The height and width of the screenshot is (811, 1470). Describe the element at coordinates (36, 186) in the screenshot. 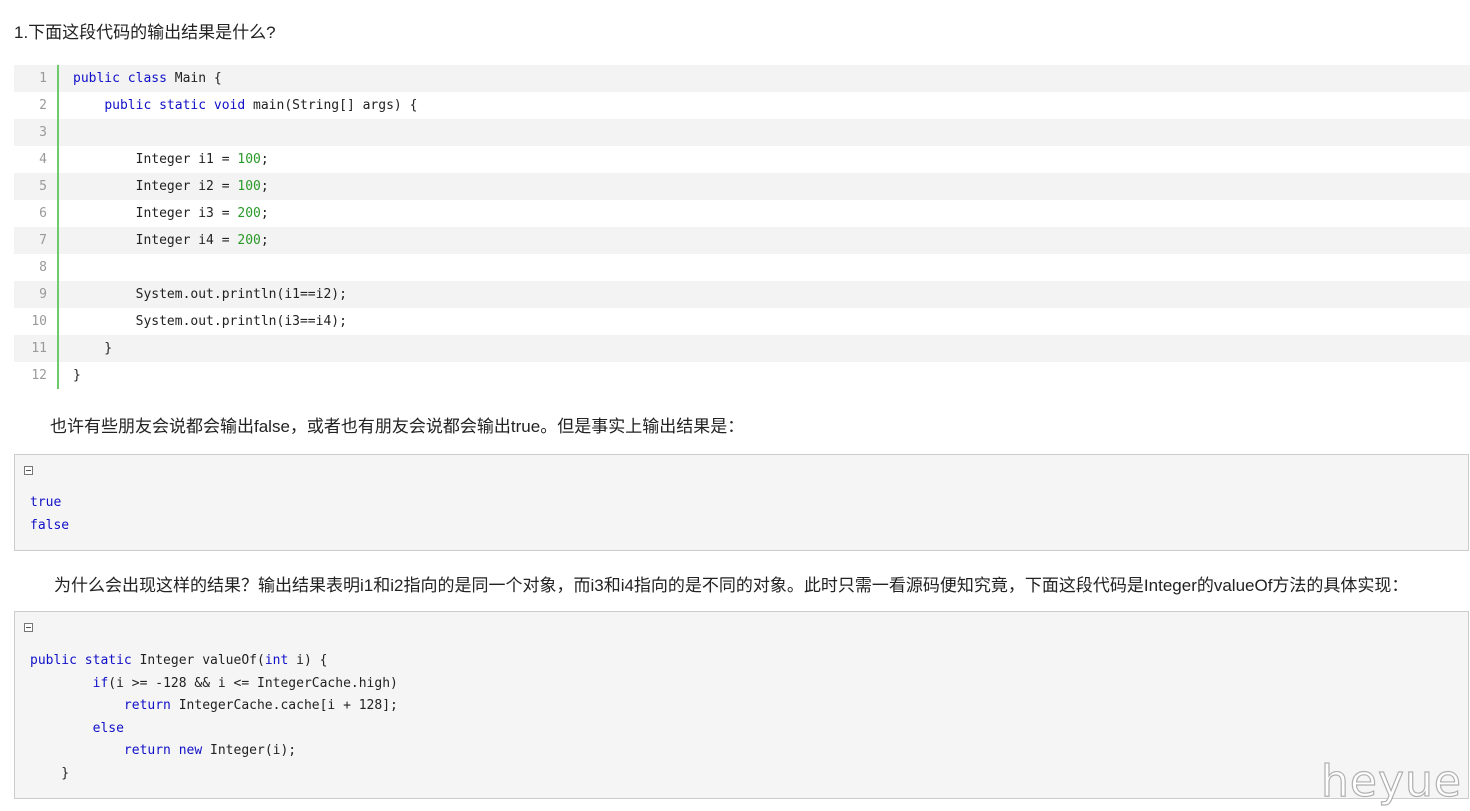

I see `line-number: 5` at that location.